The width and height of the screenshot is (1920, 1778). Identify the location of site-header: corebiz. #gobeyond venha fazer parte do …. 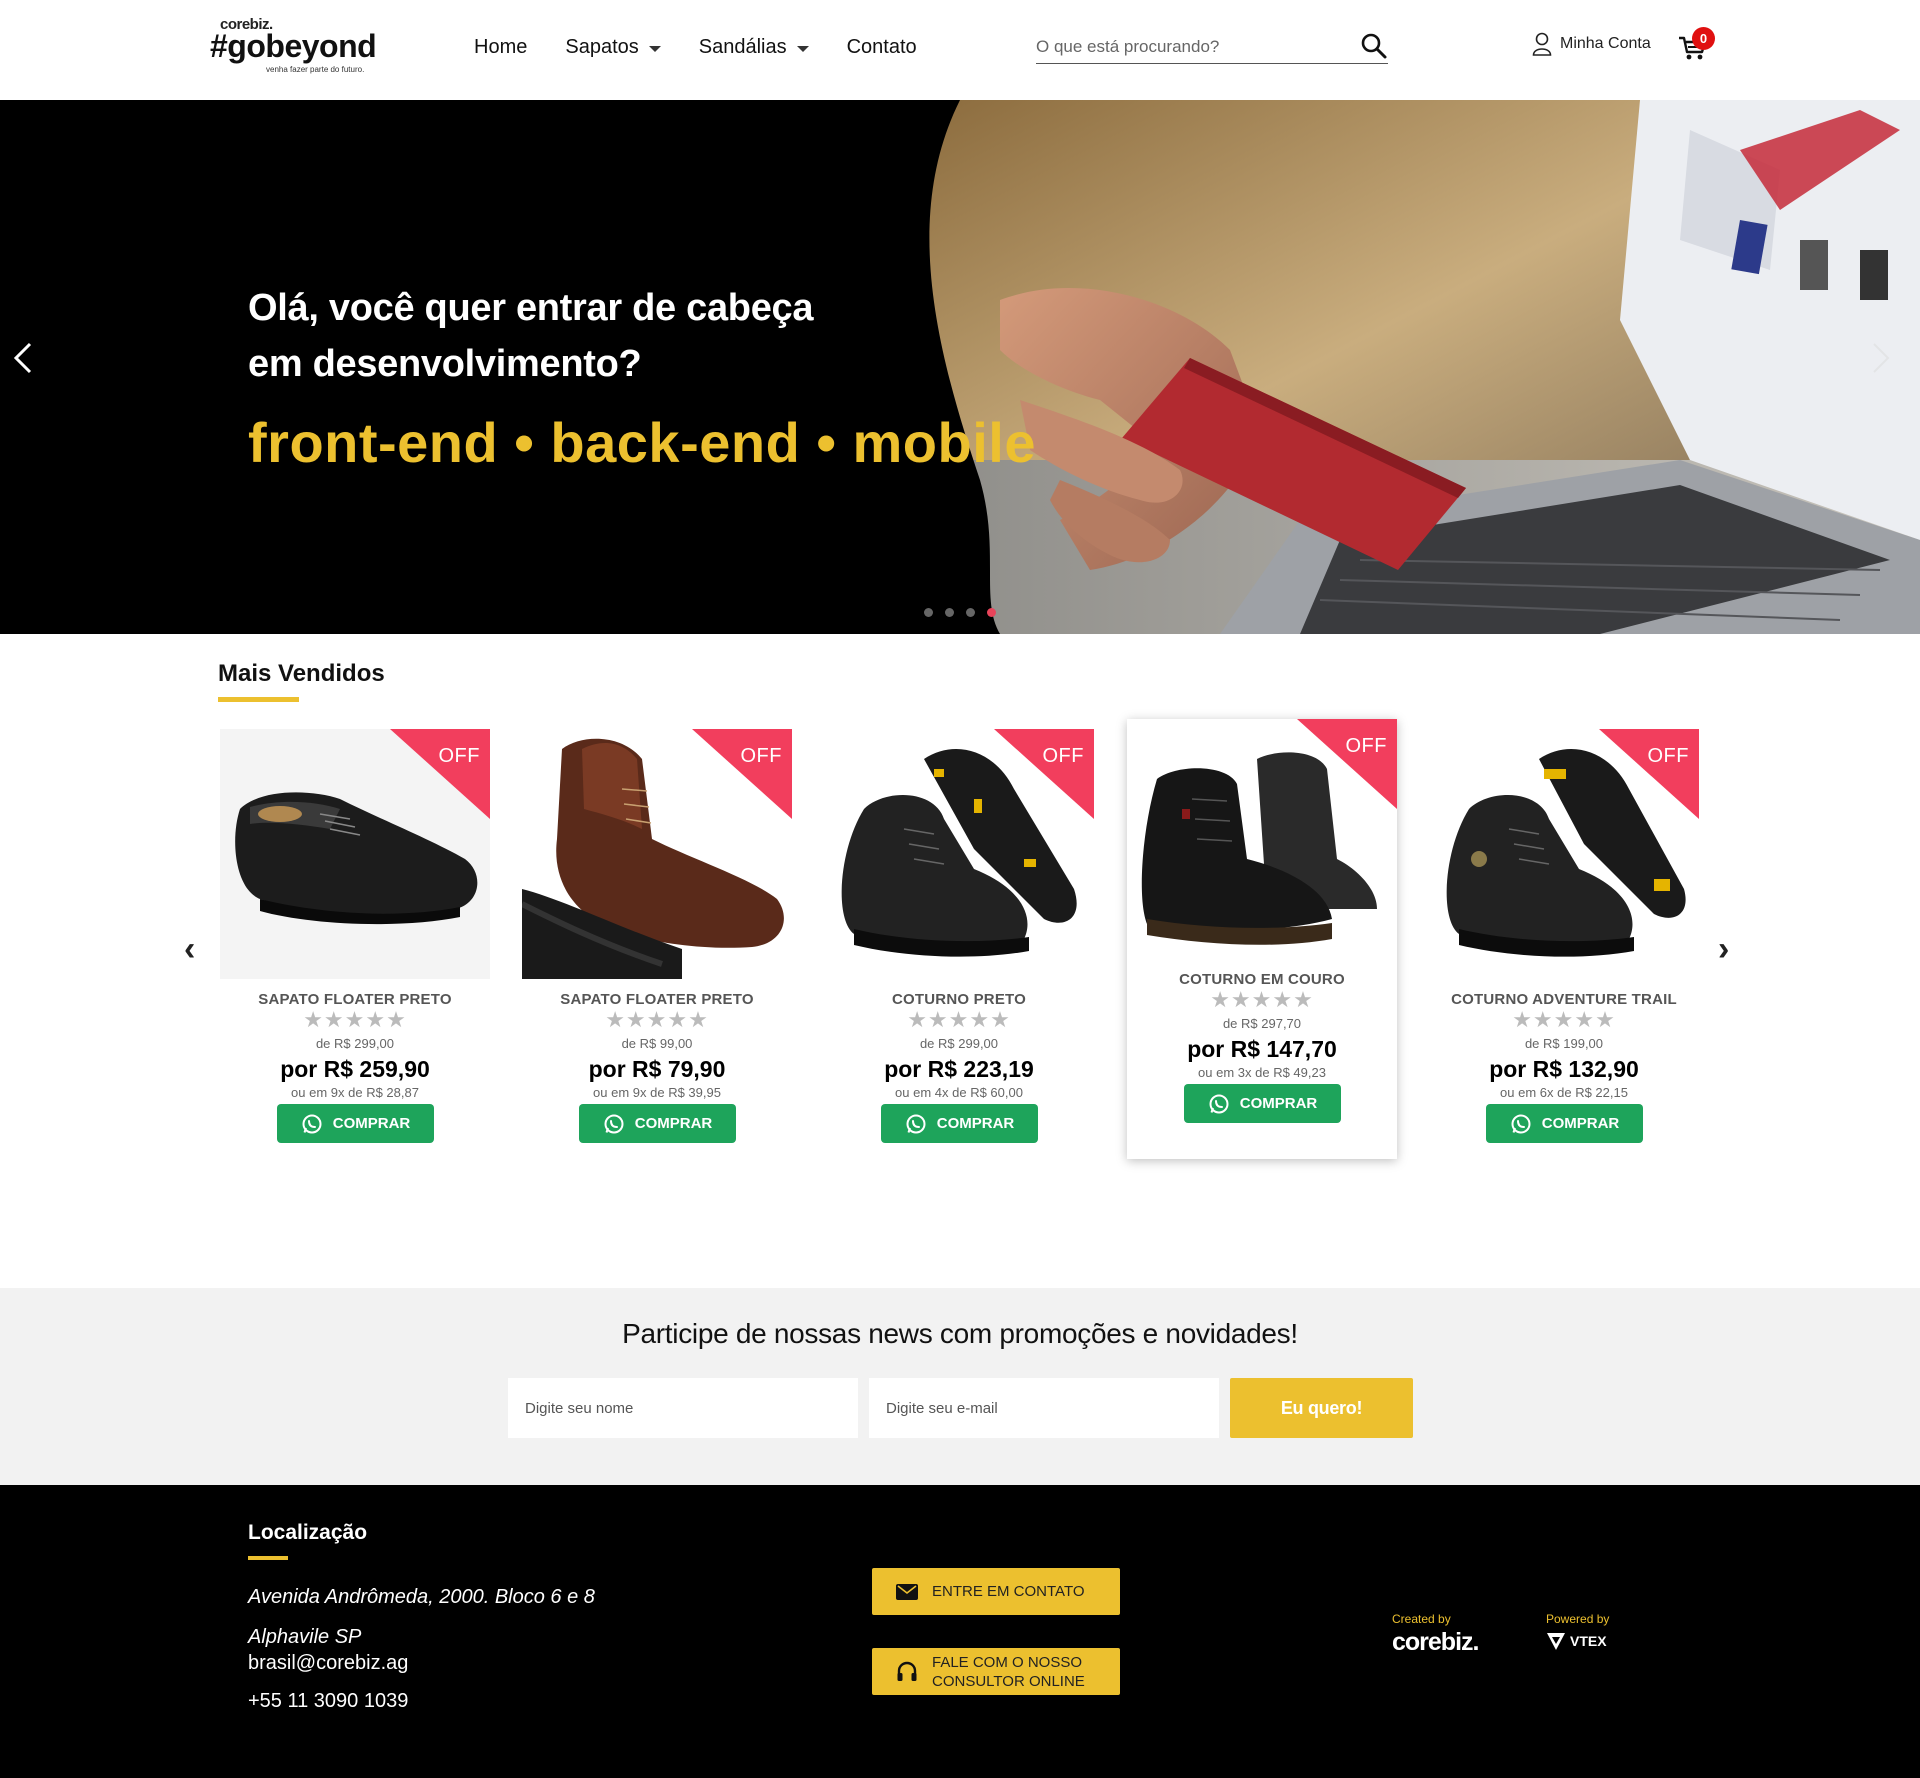
(960, 50).